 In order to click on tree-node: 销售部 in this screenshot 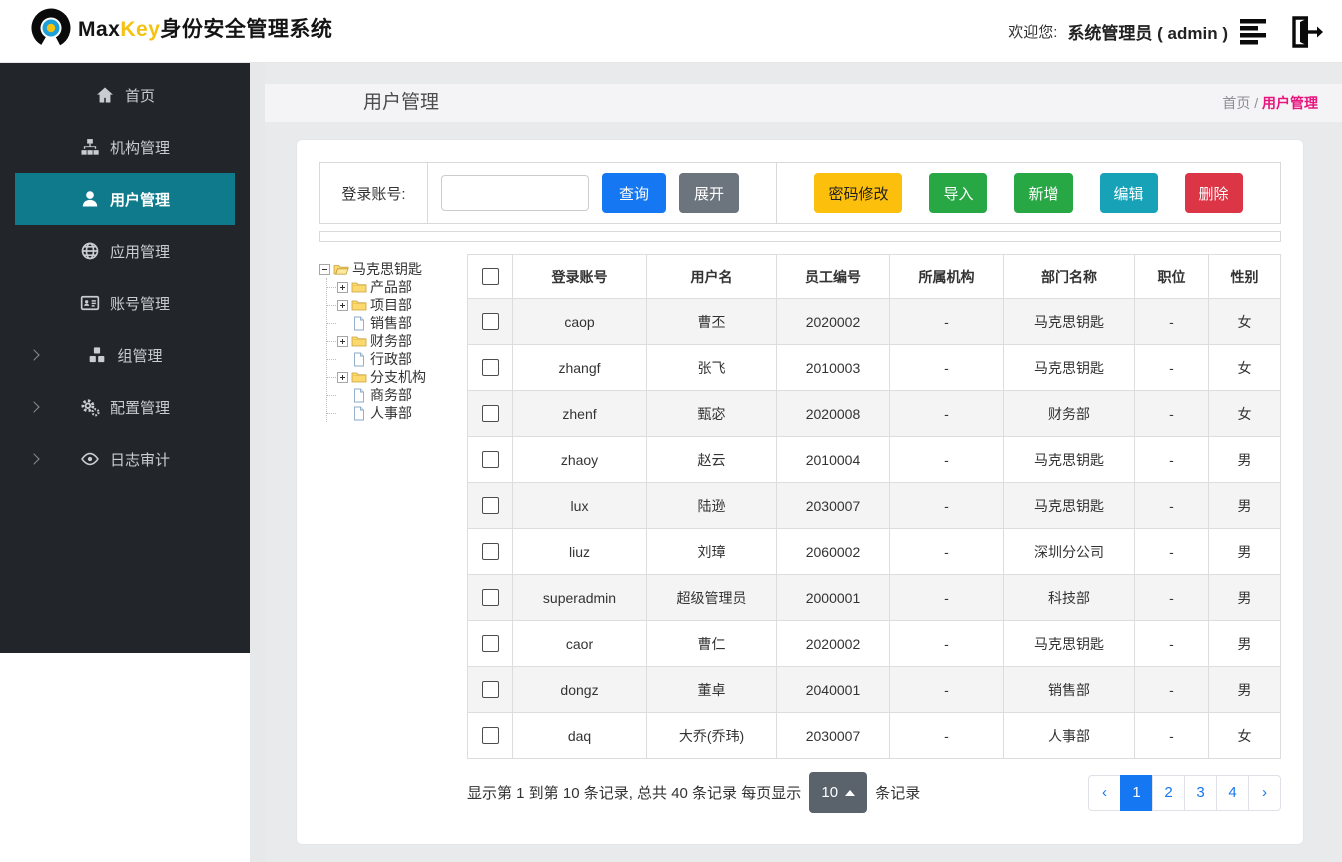, I will do `click(402, 323)`.